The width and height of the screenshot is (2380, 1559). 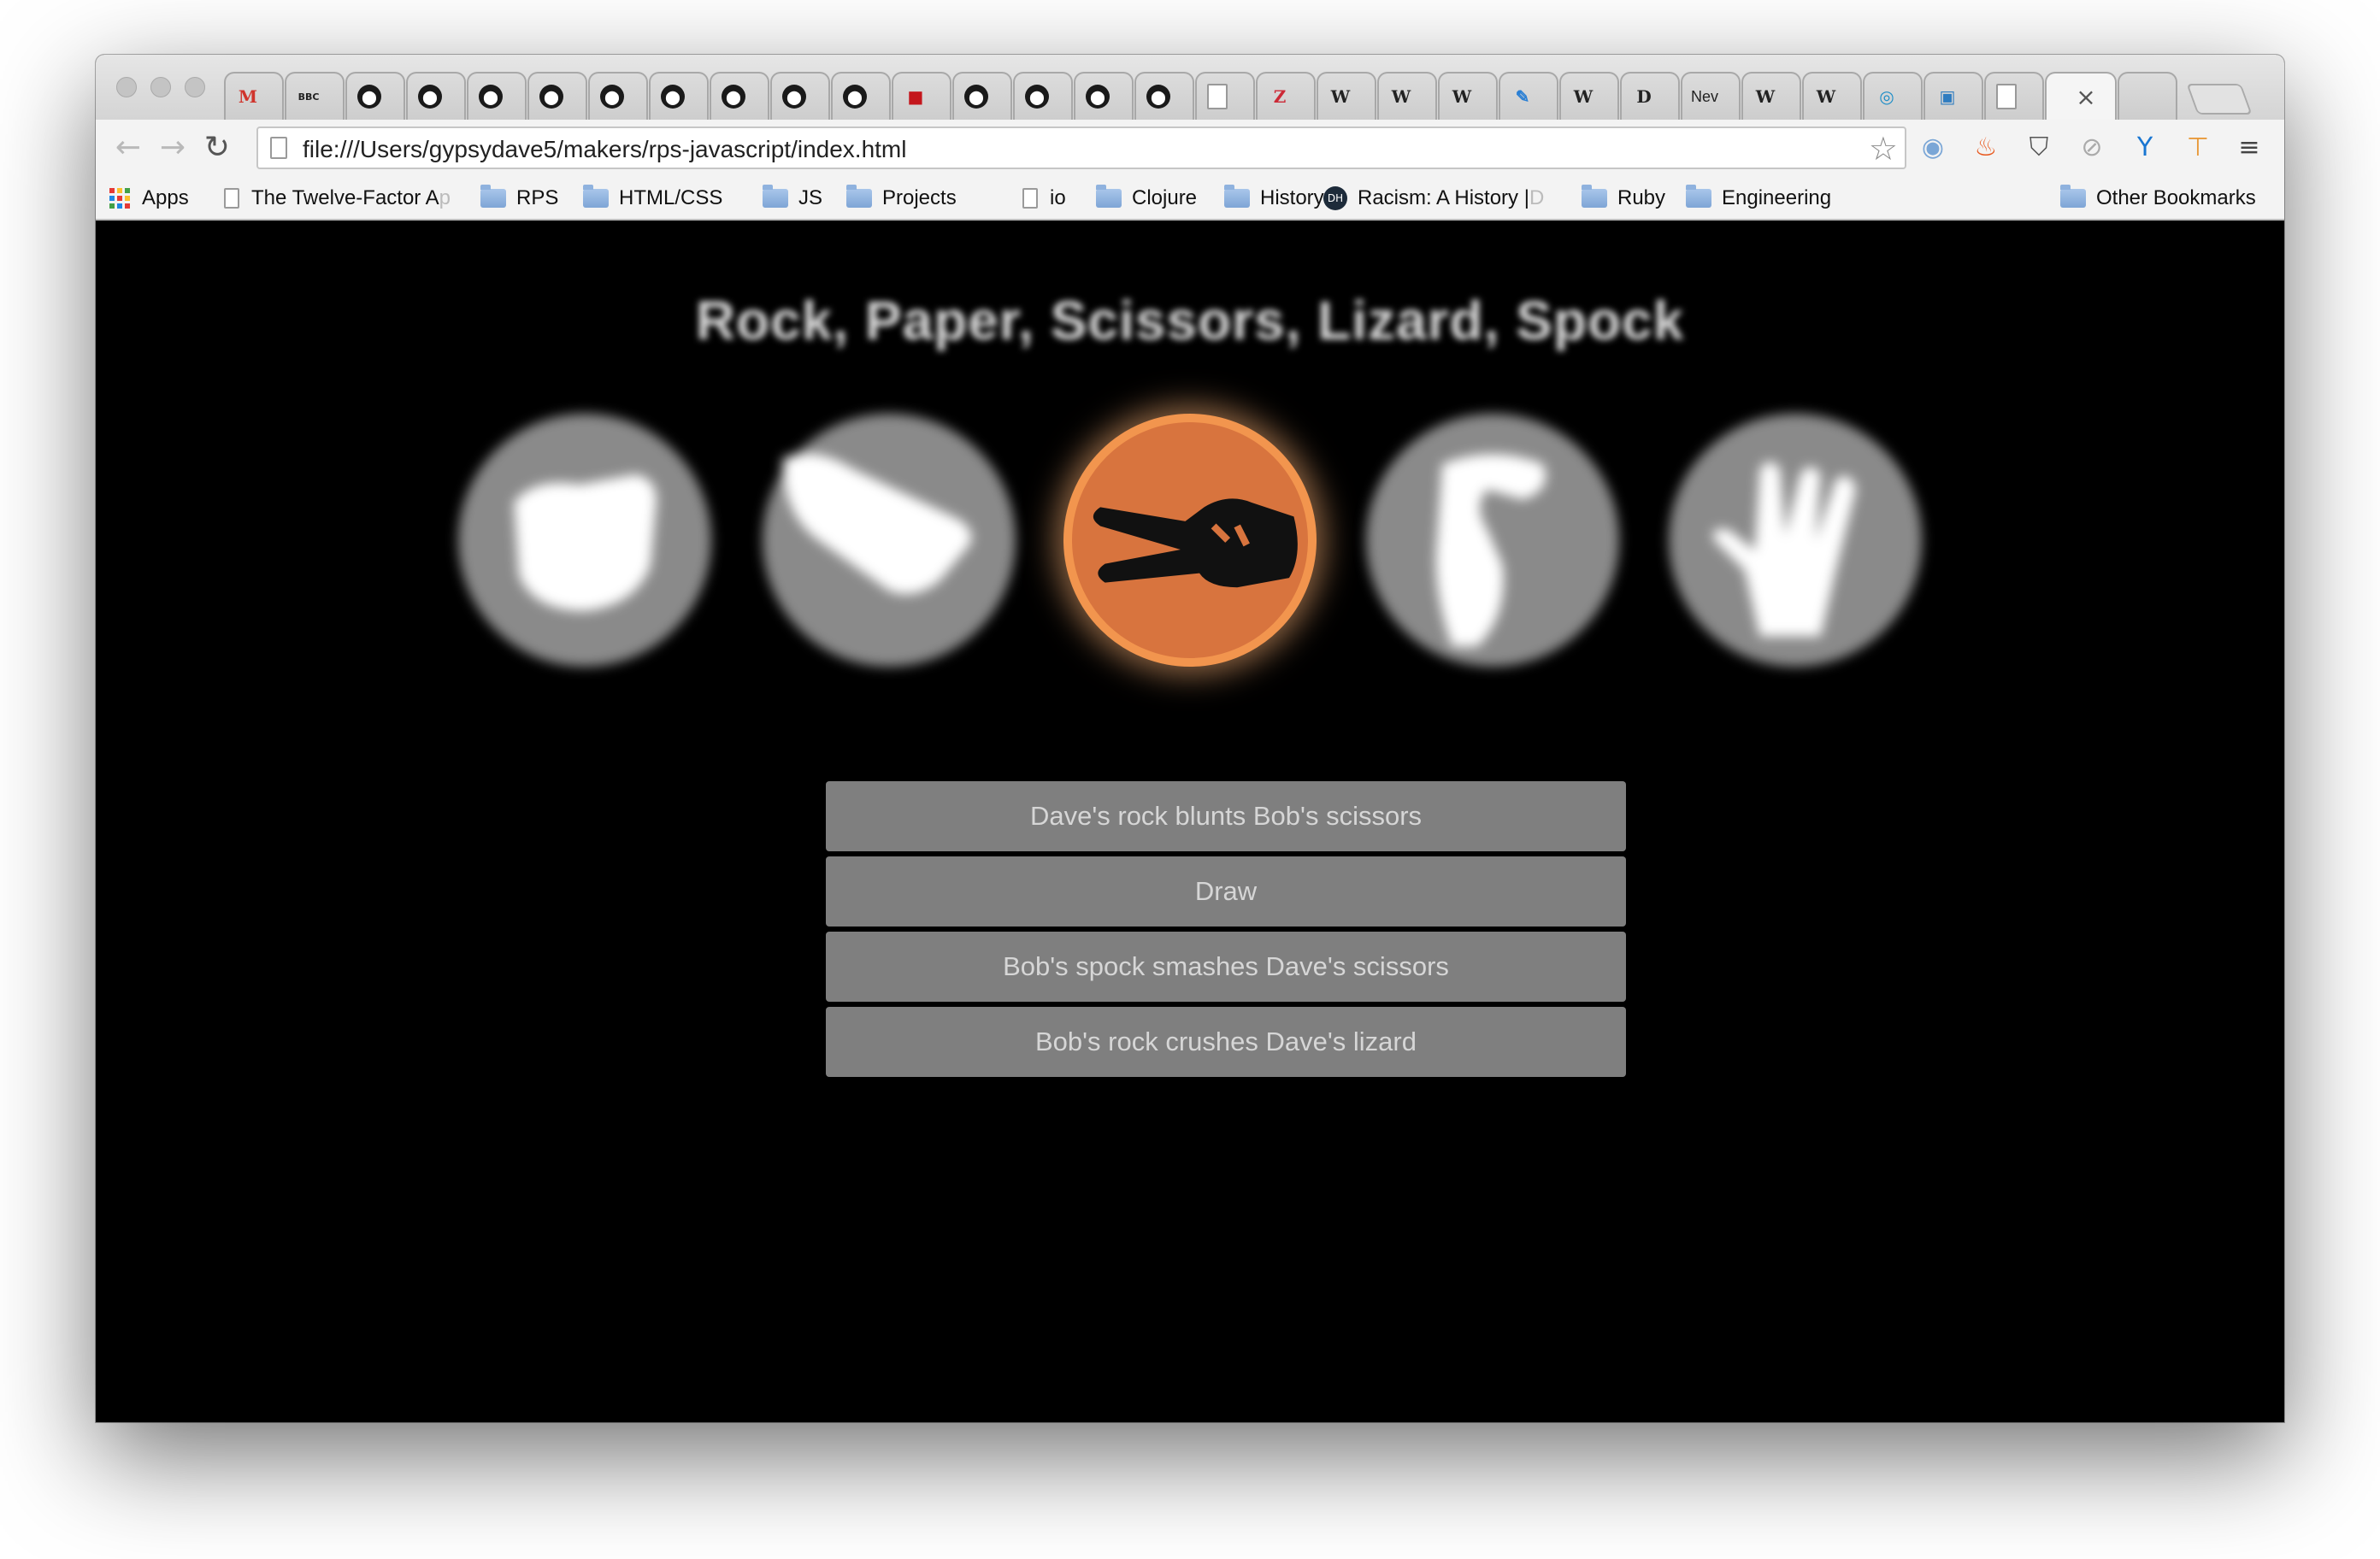 I want to click on window-minimize-button, so click(x=160, y=87).